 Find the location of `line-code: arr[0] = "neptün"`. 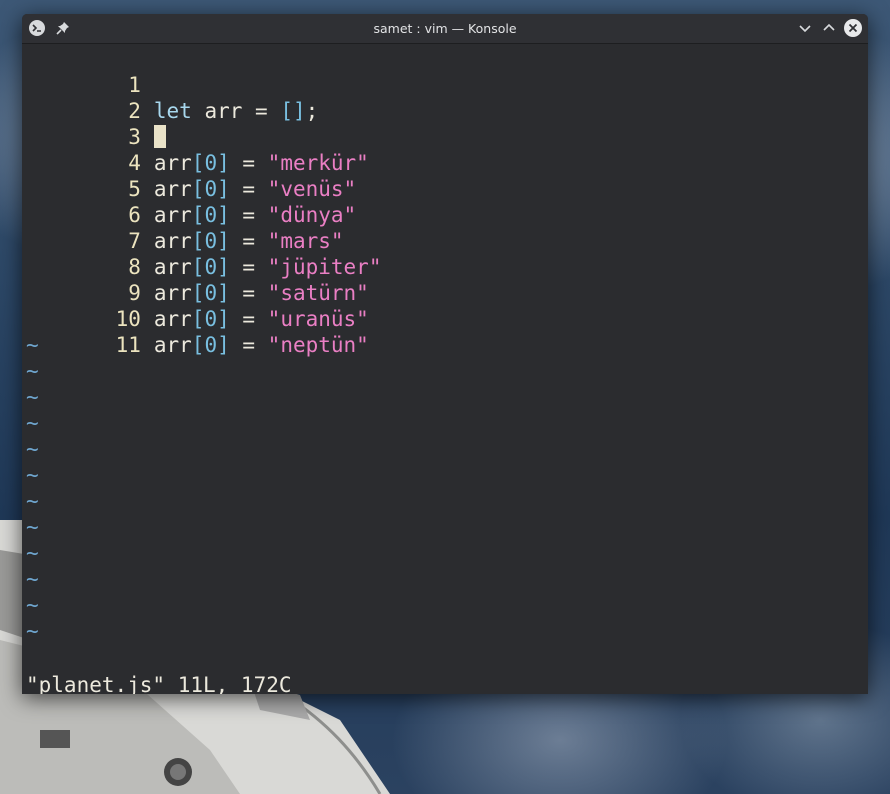

line-code: arr[0] = "neptün" is located at coordinates (261, 345).